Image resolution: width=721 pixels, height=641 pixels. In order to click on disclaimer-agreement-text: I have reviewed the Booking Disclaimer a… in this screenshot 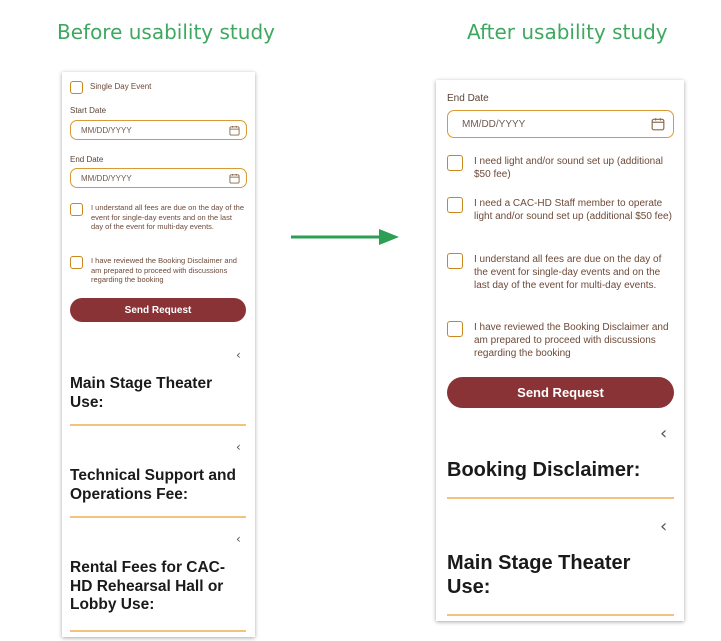, I will do `click(164, 270)`.